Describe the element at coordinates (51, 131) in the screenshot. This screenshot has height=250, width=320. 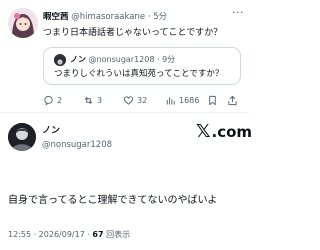
I see `reply-author-name: ノン` at that location.